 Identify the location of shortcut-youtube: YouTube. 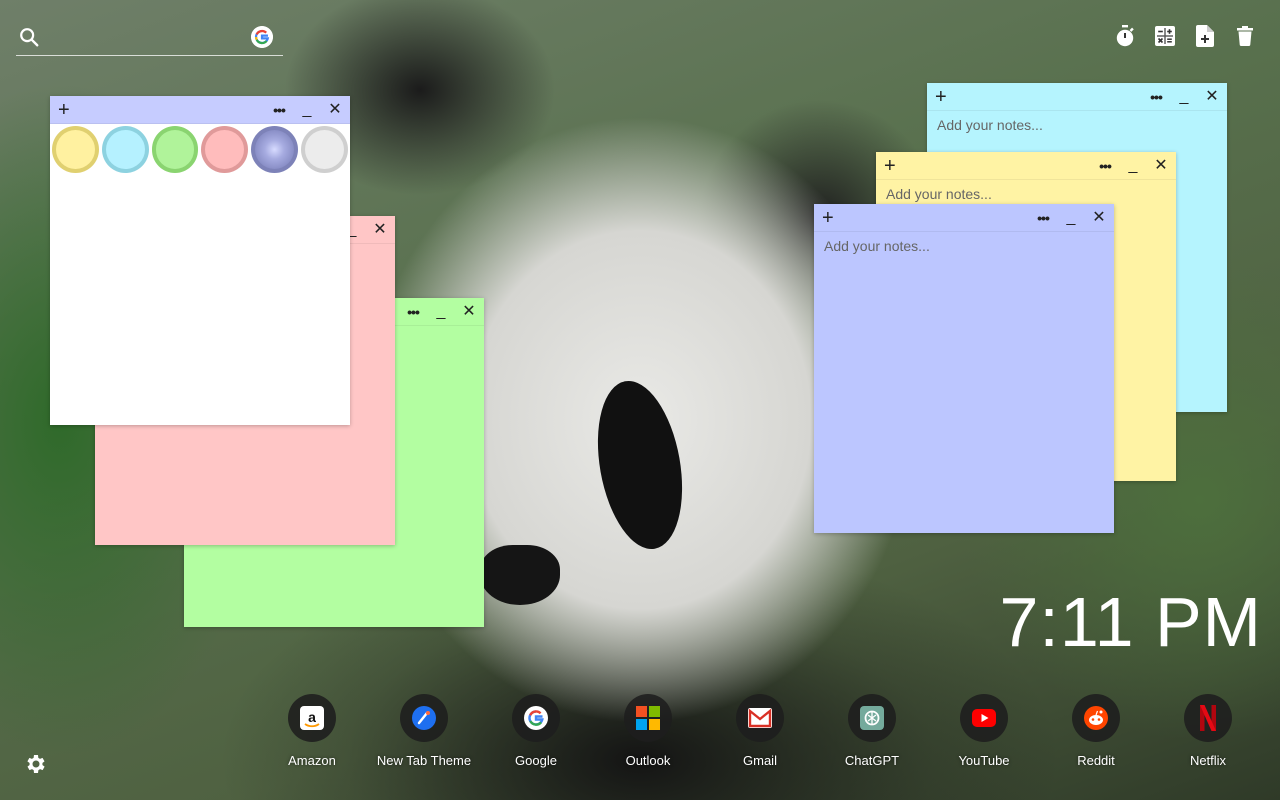
(984, 731).